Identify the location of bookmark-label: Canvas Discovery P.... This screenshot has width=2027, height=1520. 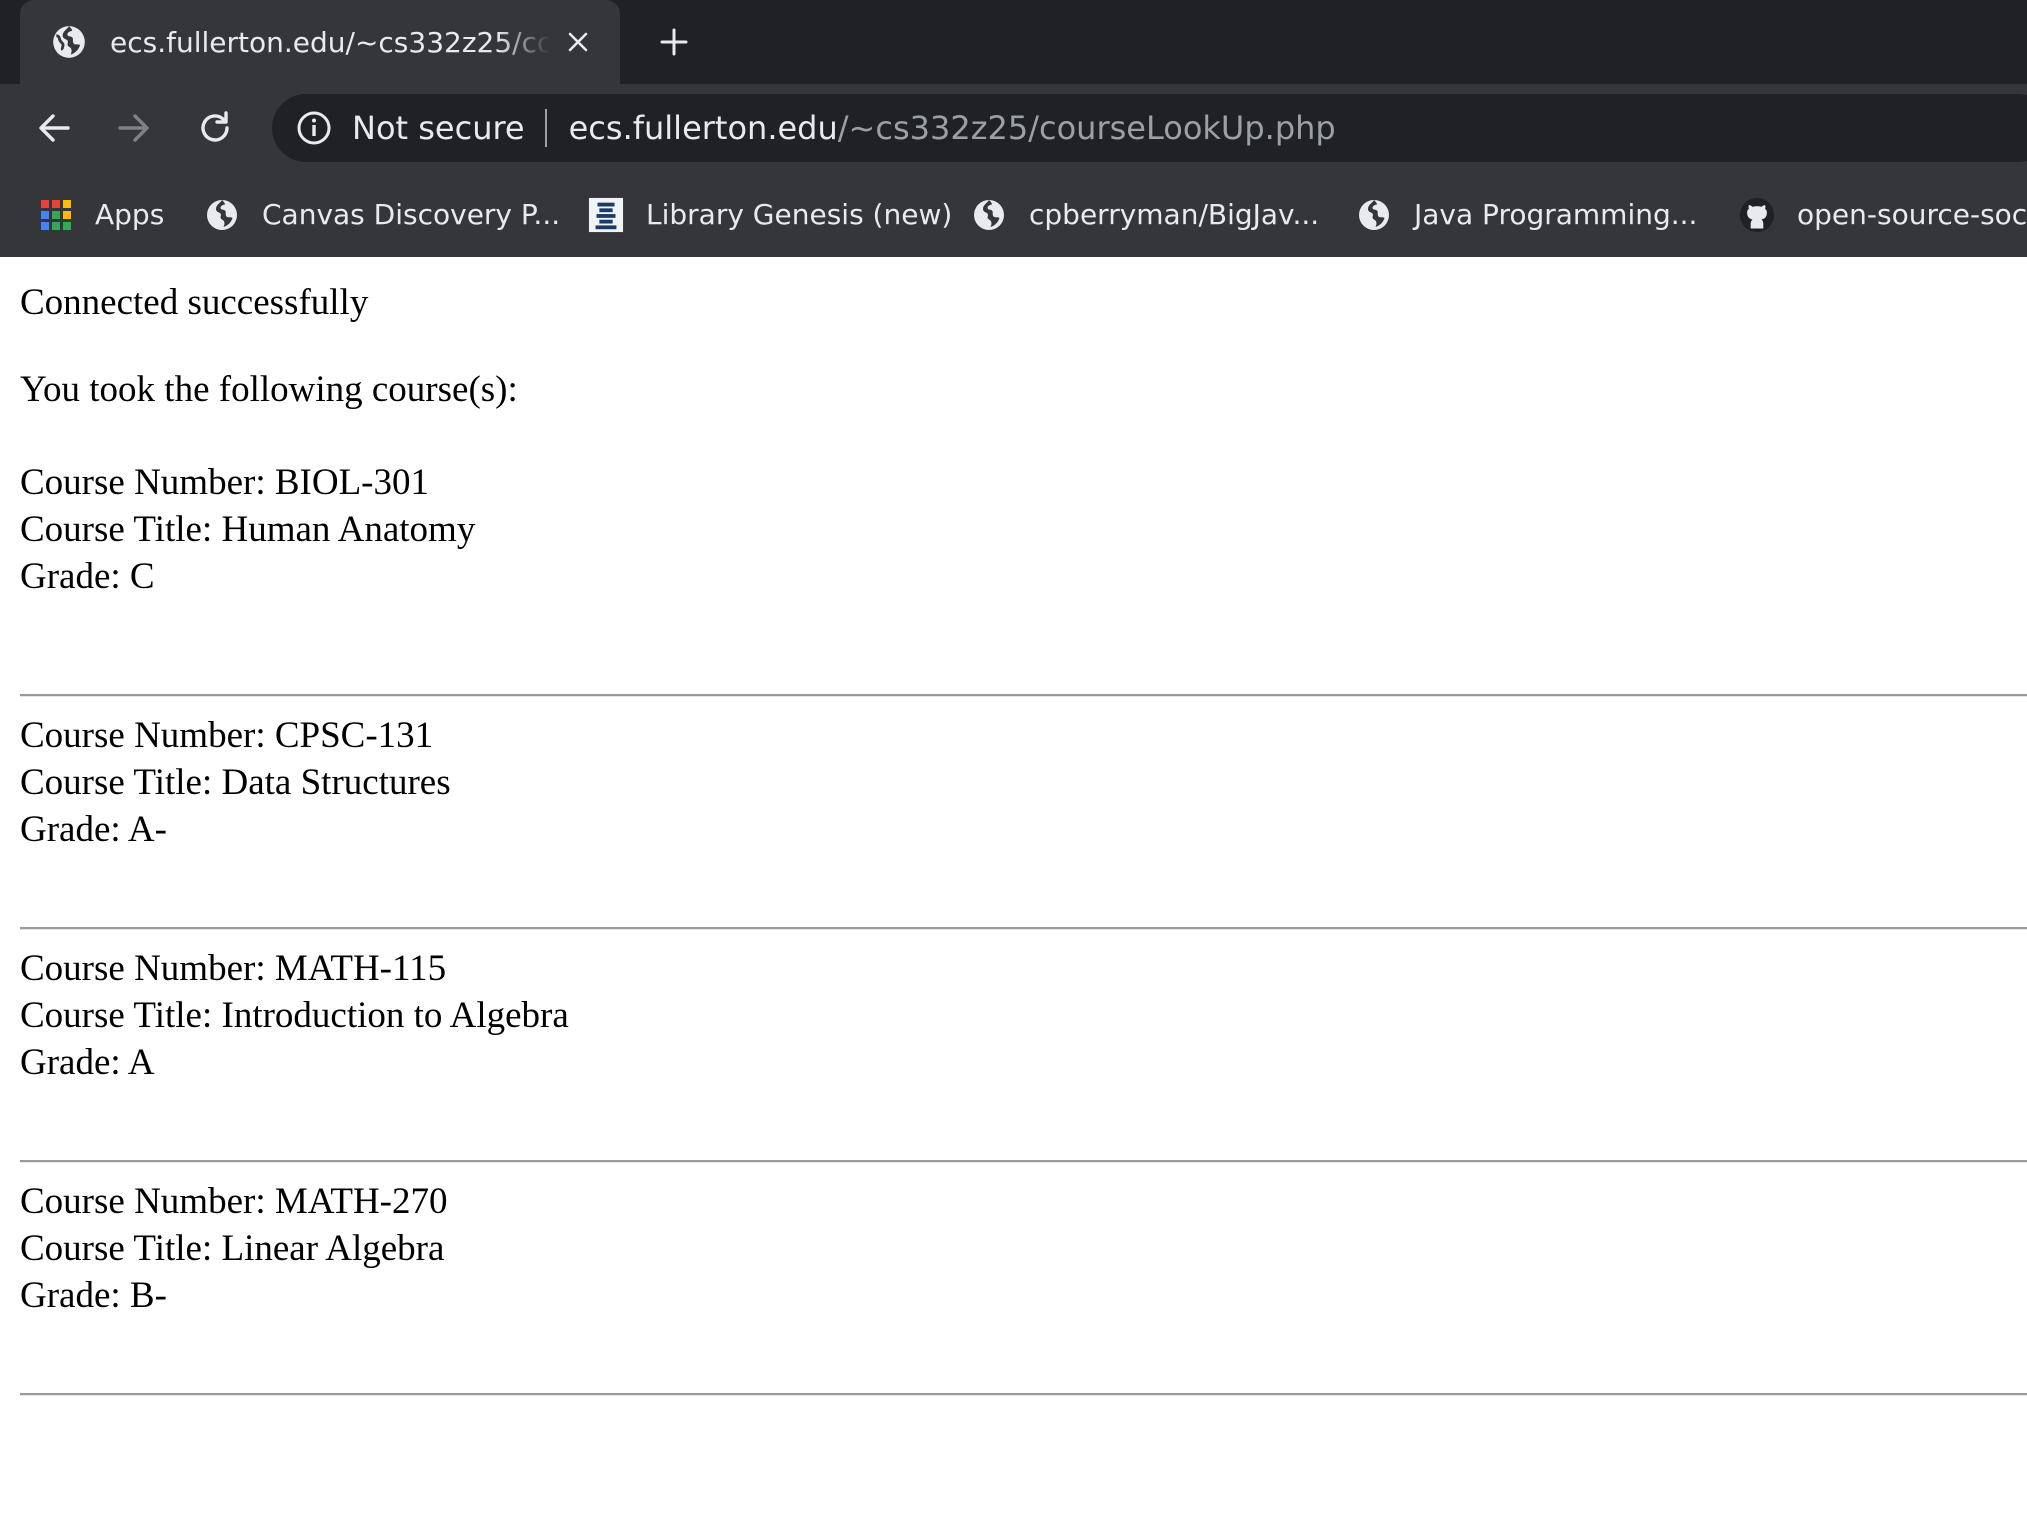
(411, 214).